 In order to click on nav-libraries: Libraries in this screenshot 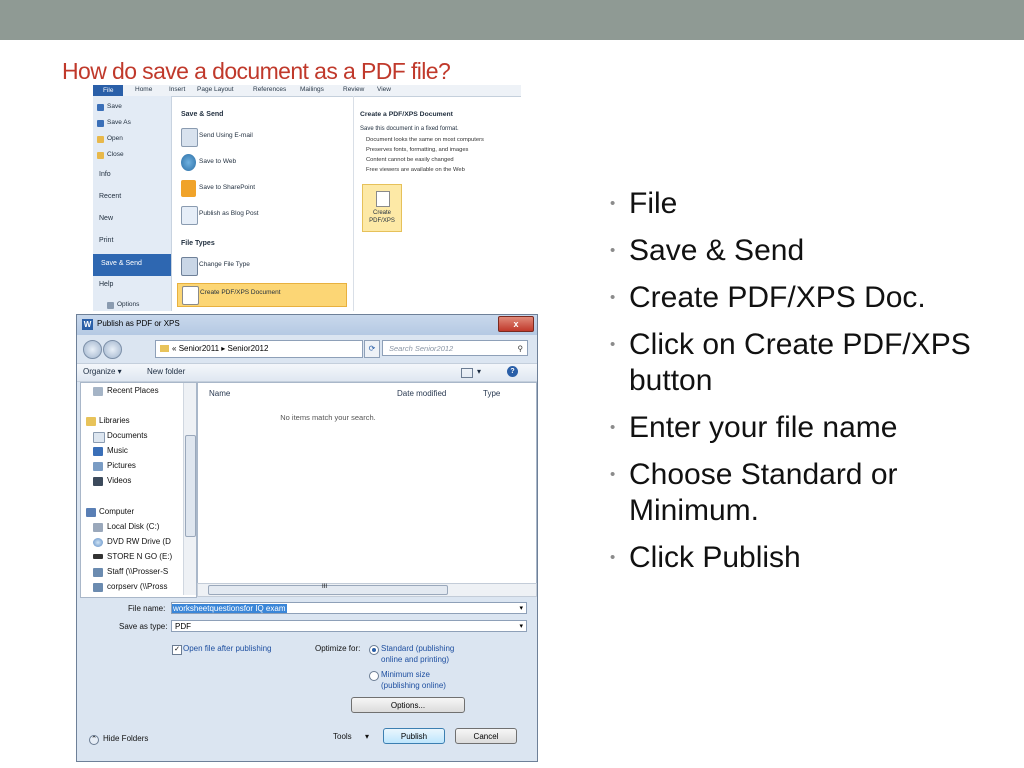, I will do `click(114, 420)`.